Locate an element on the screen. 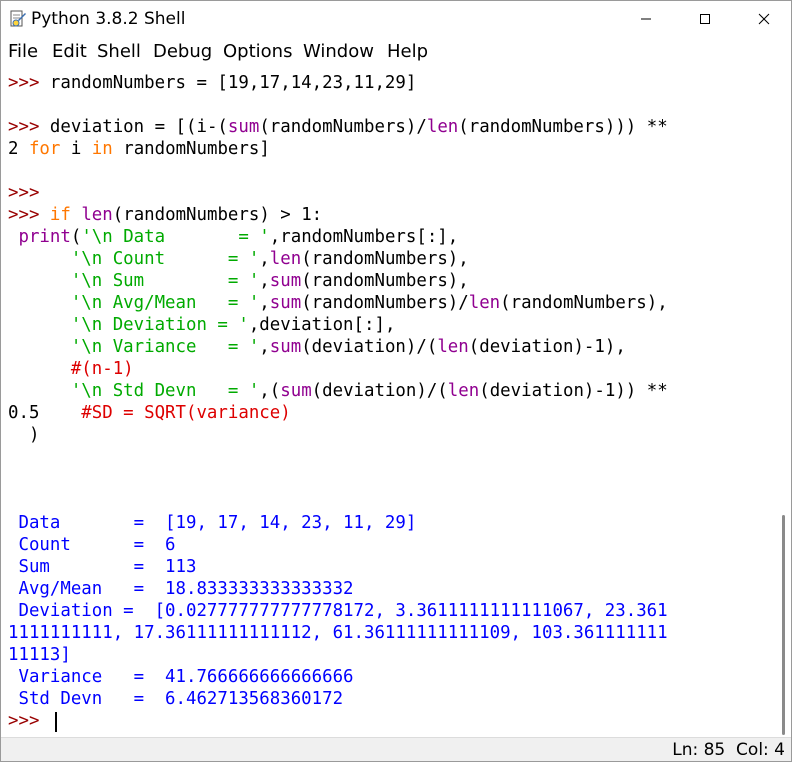  menu-debug: Debug is located at coordinates (182, 51).